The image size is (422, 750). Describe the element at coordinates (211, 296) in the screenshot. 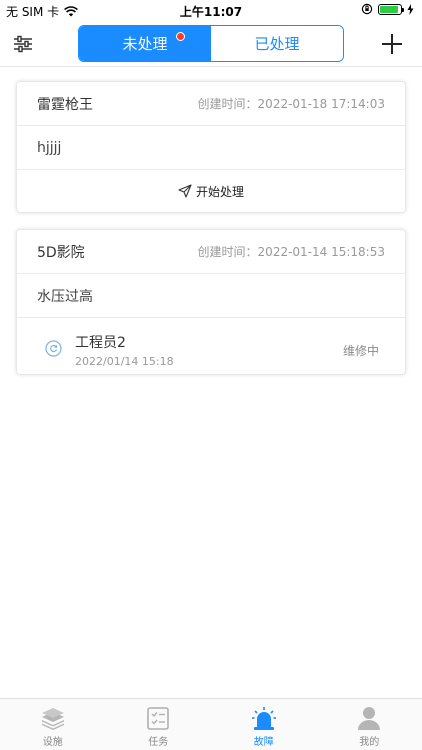

I see `fault-description: 水压过高` at that location.